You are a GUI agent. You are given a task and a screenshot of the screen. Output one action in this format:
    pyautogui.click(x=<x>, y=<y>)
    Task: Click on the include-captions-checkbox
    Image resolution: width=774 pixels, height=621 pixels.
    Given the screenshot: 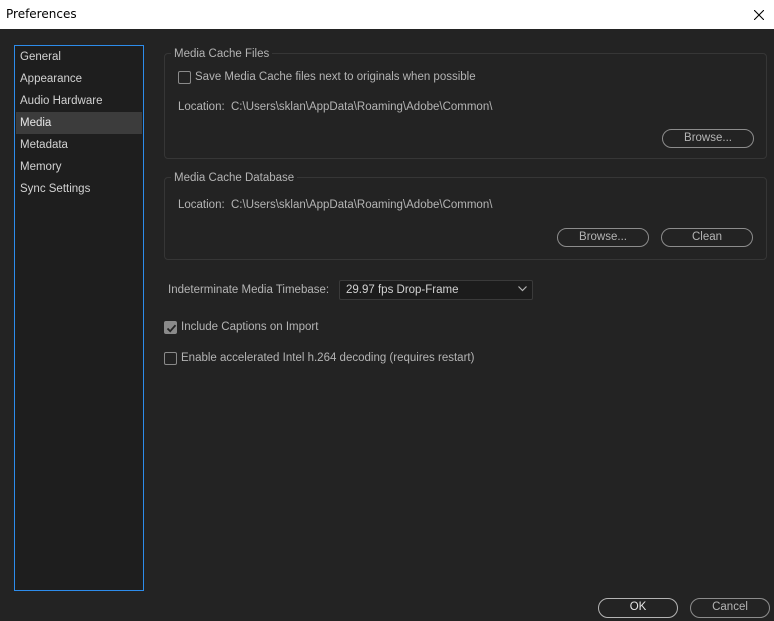 What is the action you would take?
    pyautogui.click(x=170, y=327)
    